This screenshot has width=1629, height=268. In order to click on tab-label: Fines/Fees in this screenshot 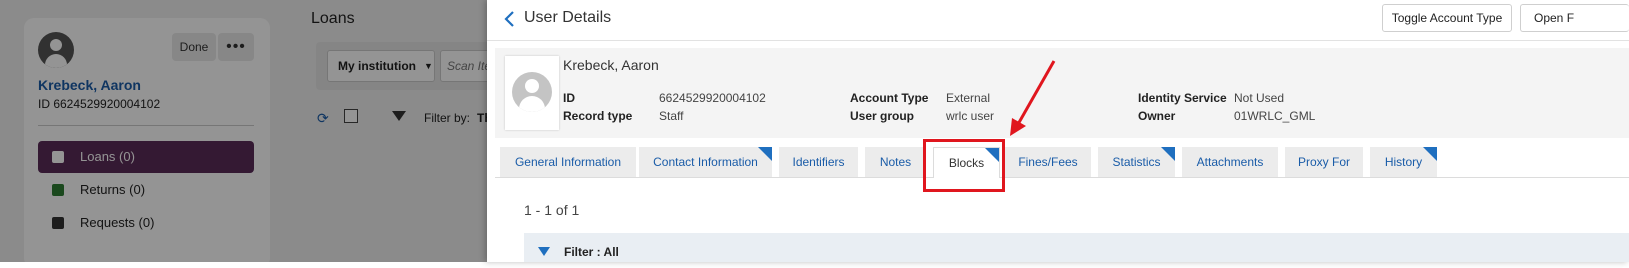, I will do `click(1048, 162)`.